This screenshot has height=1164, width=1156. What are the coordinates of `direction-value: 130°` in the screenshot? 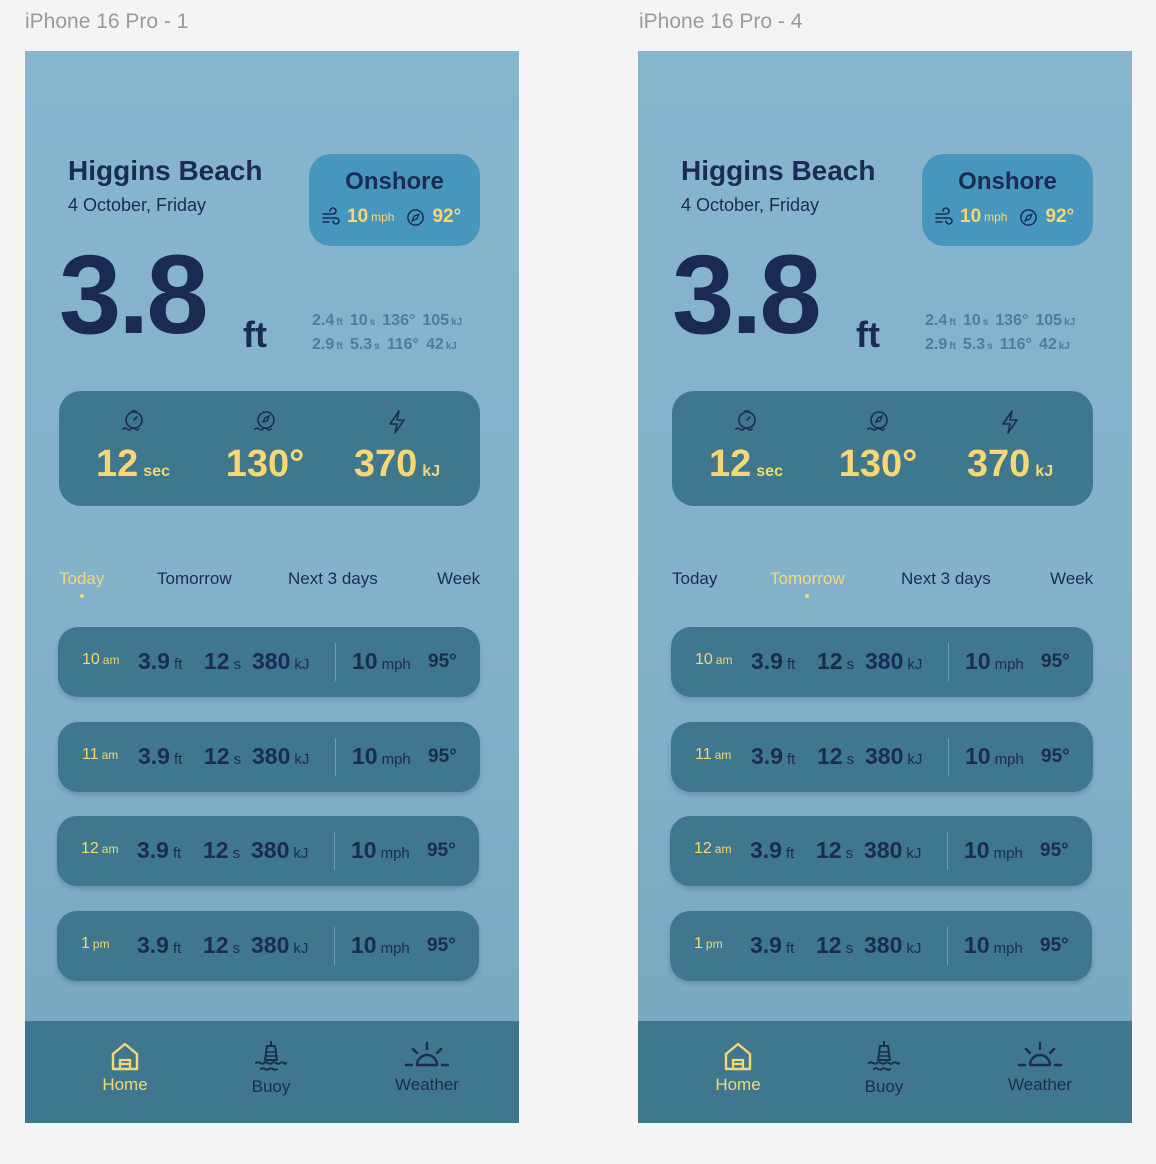 It's located at (878, 464).